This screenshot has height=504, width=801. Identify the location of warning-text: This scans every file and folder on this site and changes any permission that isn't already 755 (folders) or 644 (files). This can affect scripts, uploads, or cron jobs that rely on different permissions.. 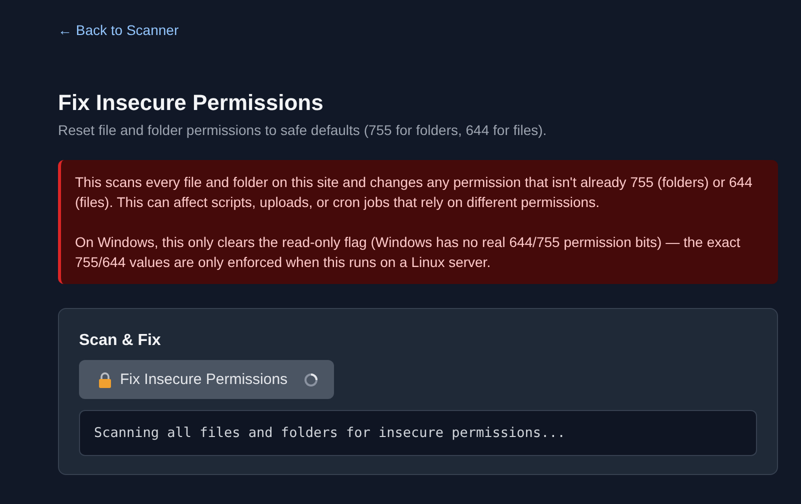
(414, 192).